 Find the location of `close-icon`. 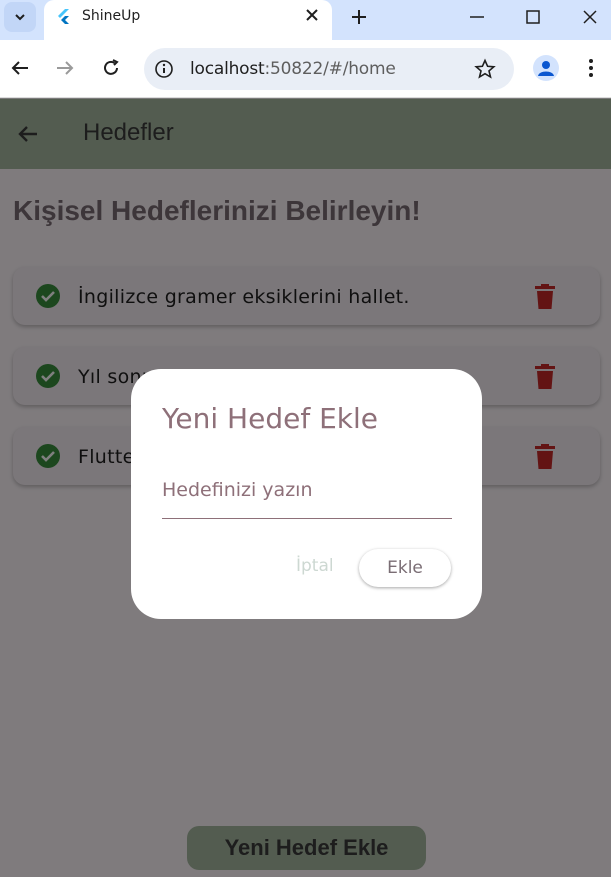

close-icon is located at coordinates (312, 15).